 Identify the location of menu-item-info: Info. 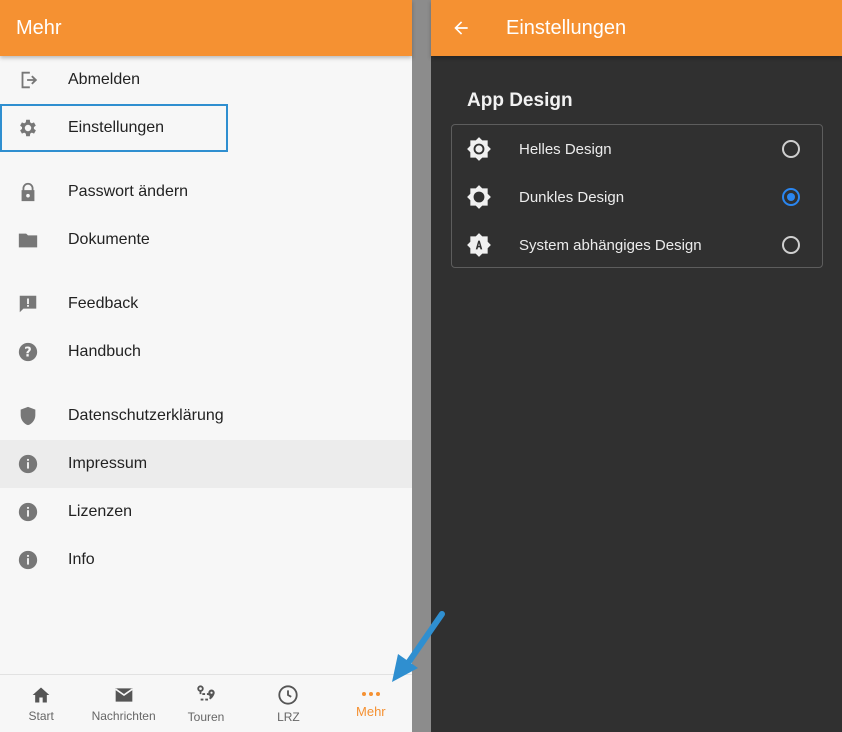
(206, 560).